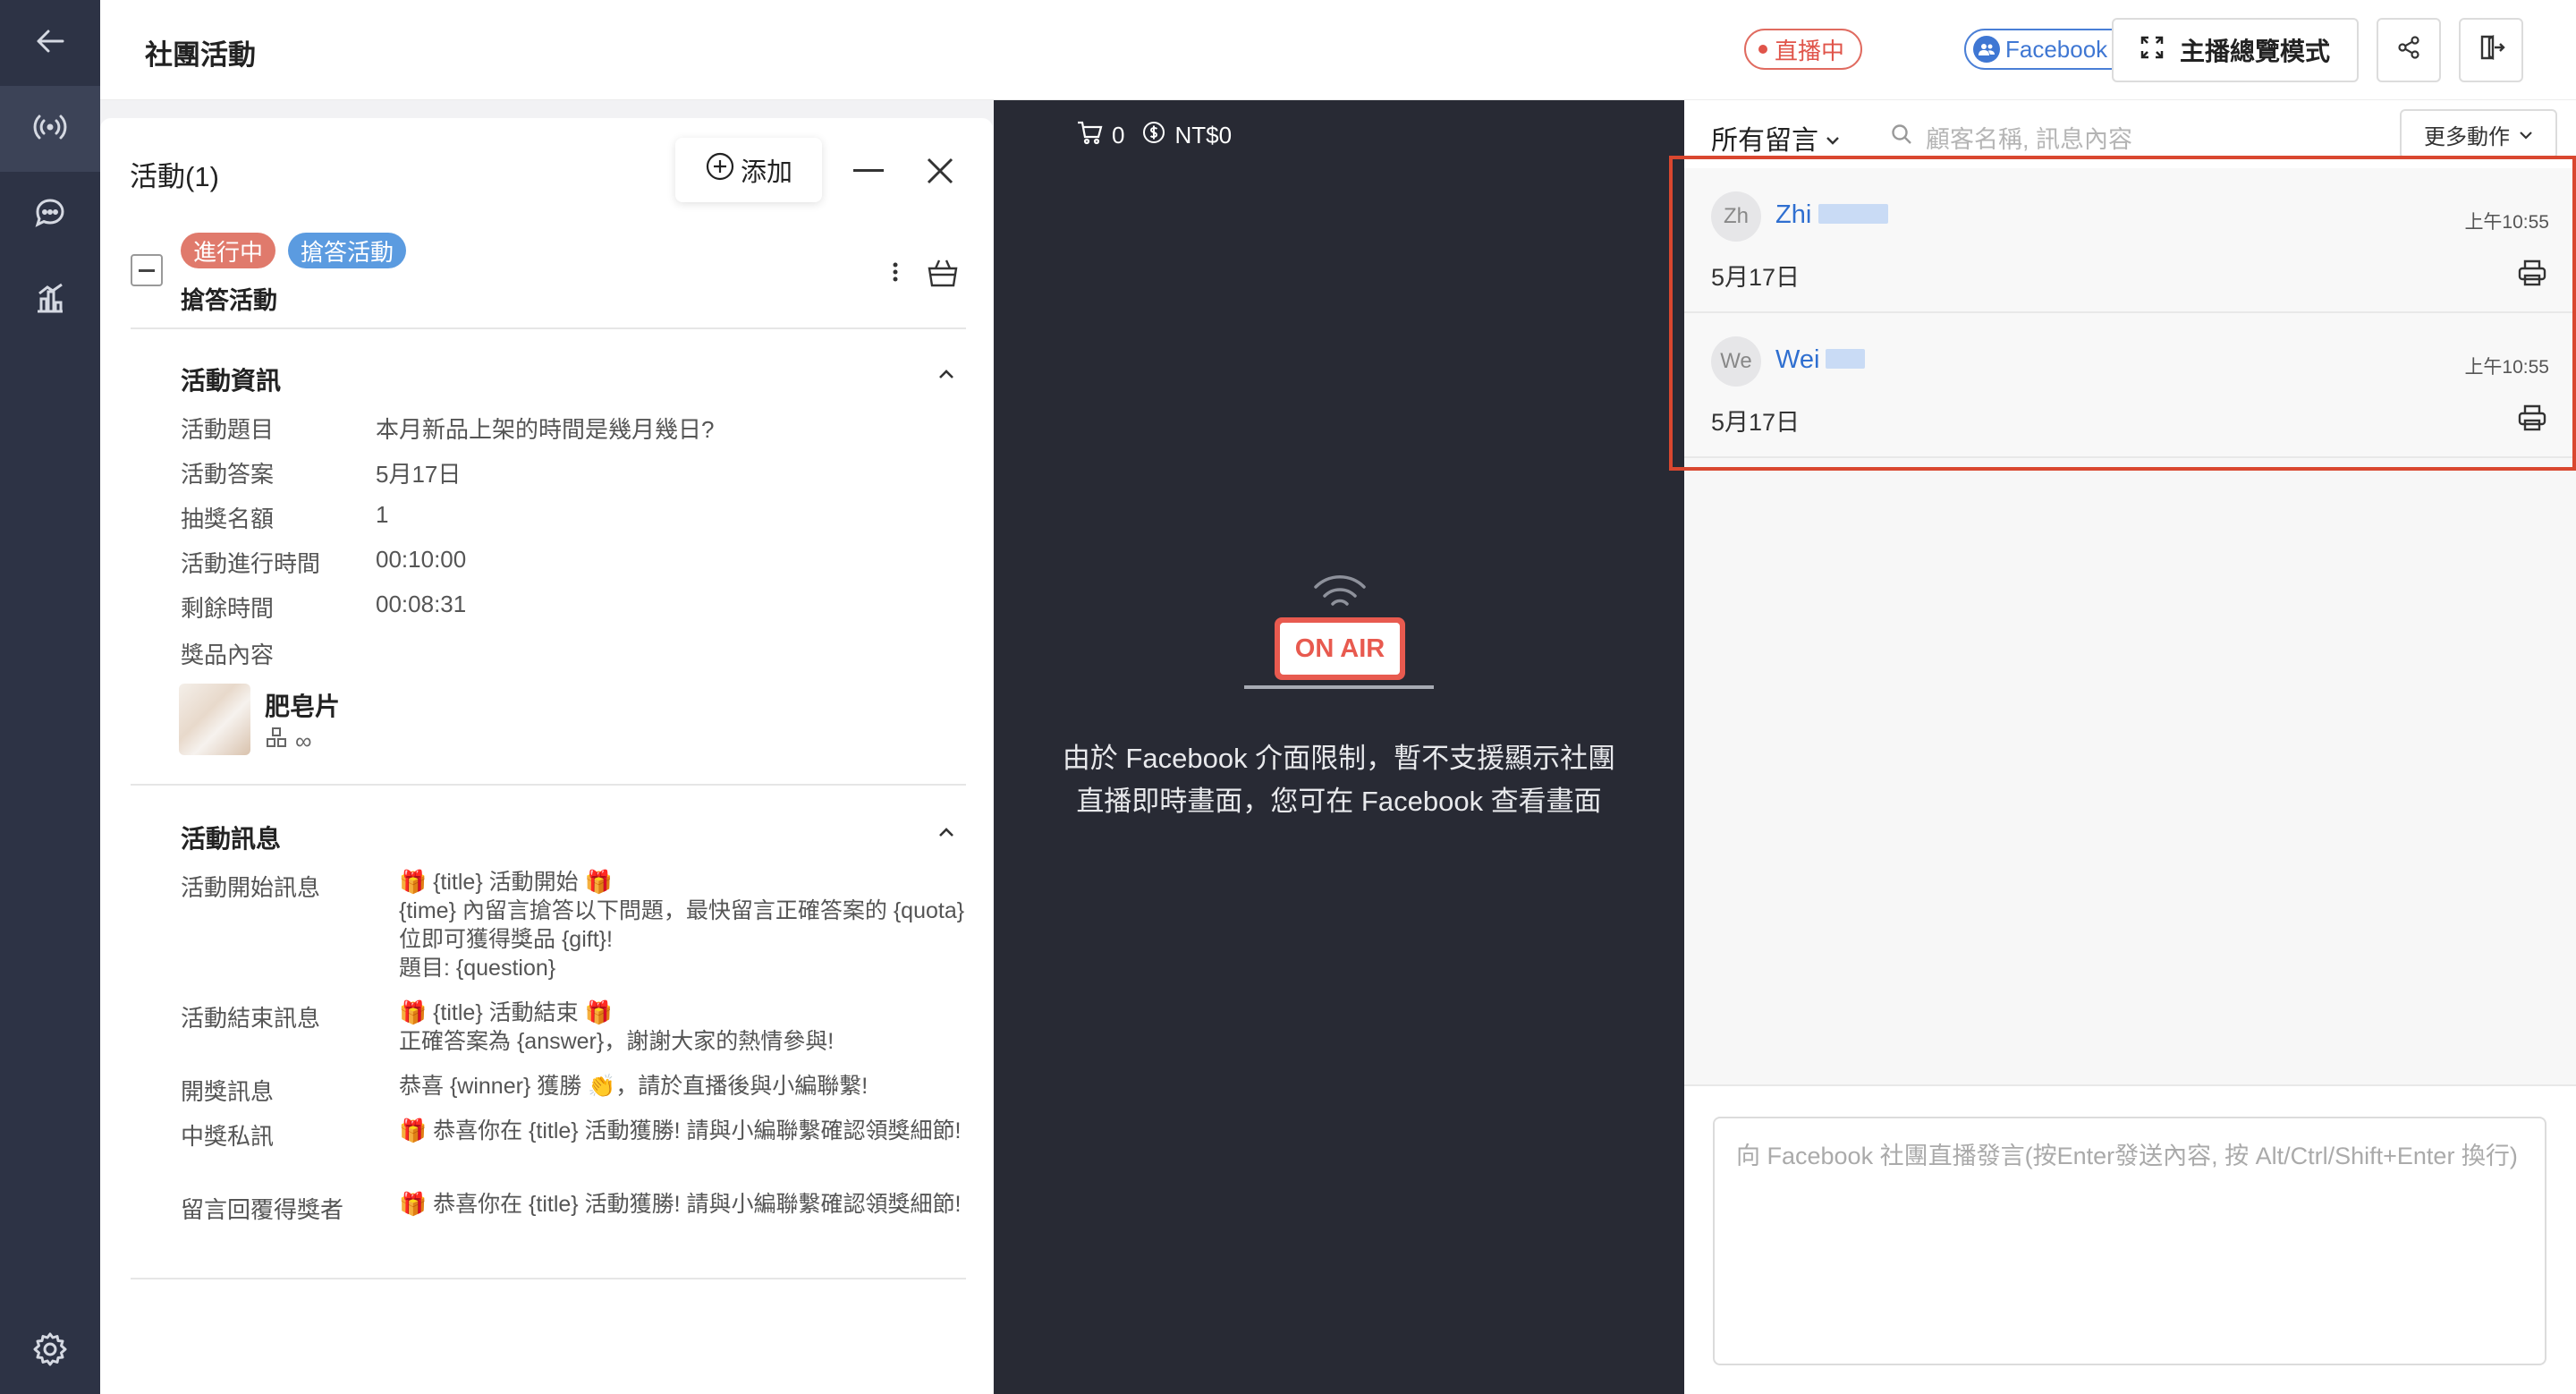 The height and width of the screenshot is (1394, 2576). Describe the element at coordinates (421, 559) in the screenshot. I see `info-value-duration: 00:10:00` at that location.